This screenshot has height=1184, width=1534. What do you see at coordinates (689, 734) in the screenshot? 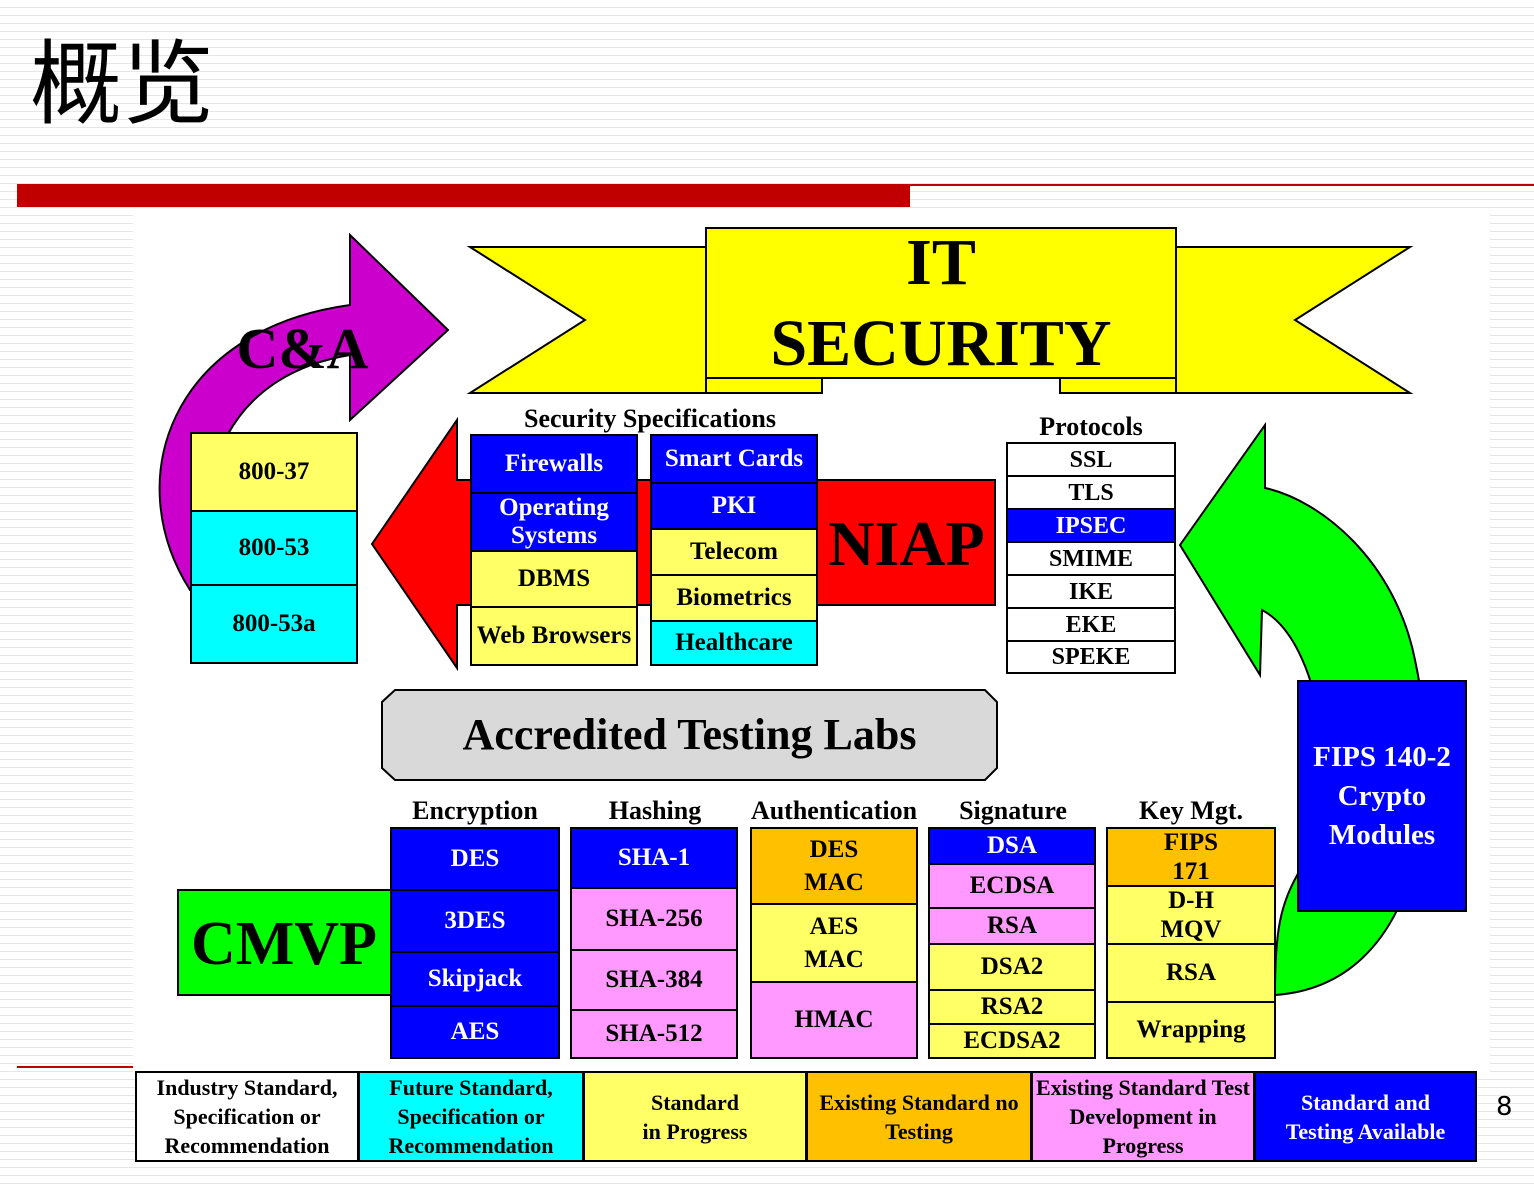
I see `labs-label: Accredited Testing Labs` at bounding box center [689, 734].